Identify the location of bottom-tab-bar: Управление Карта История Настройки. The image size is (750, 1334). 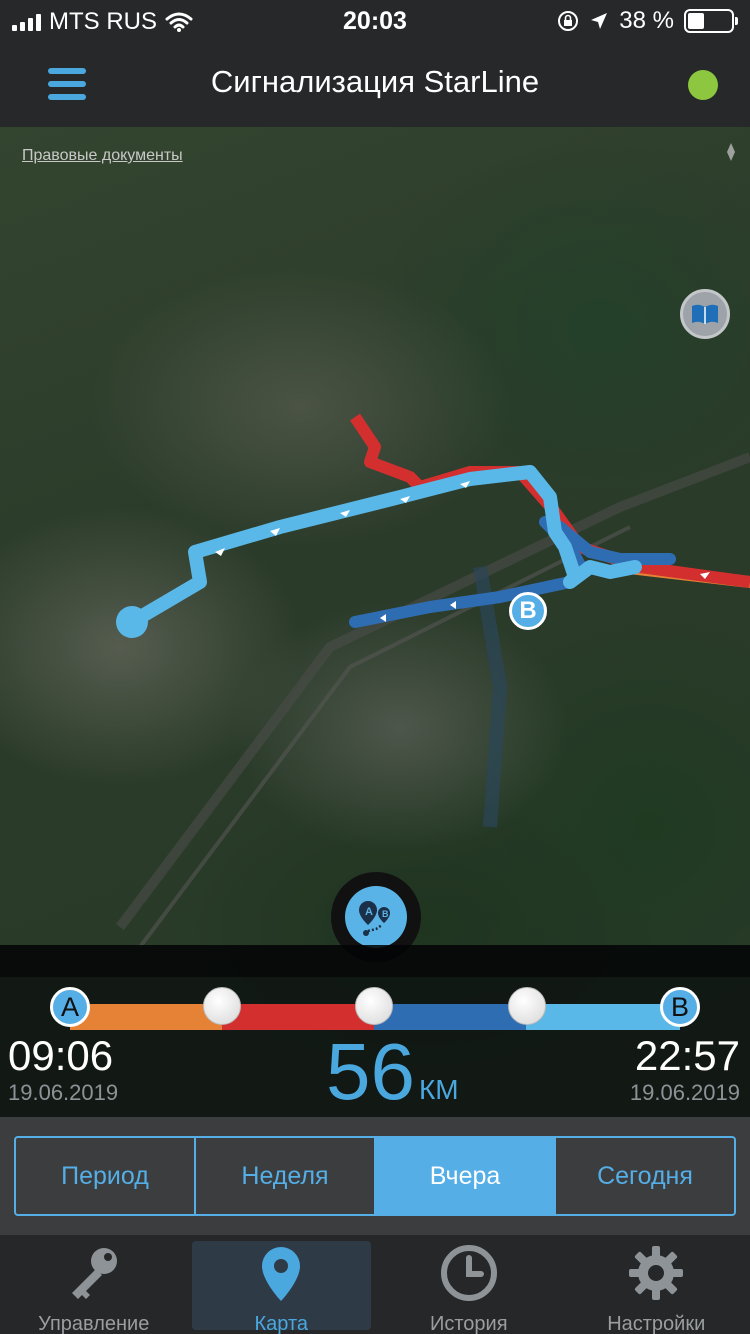
(375, 1284).